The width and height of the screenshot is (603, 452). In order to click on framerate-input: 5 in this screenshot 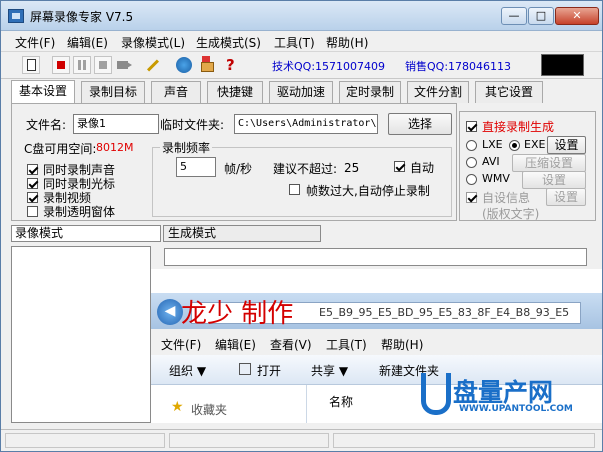, I will do `click(196, 167)`.